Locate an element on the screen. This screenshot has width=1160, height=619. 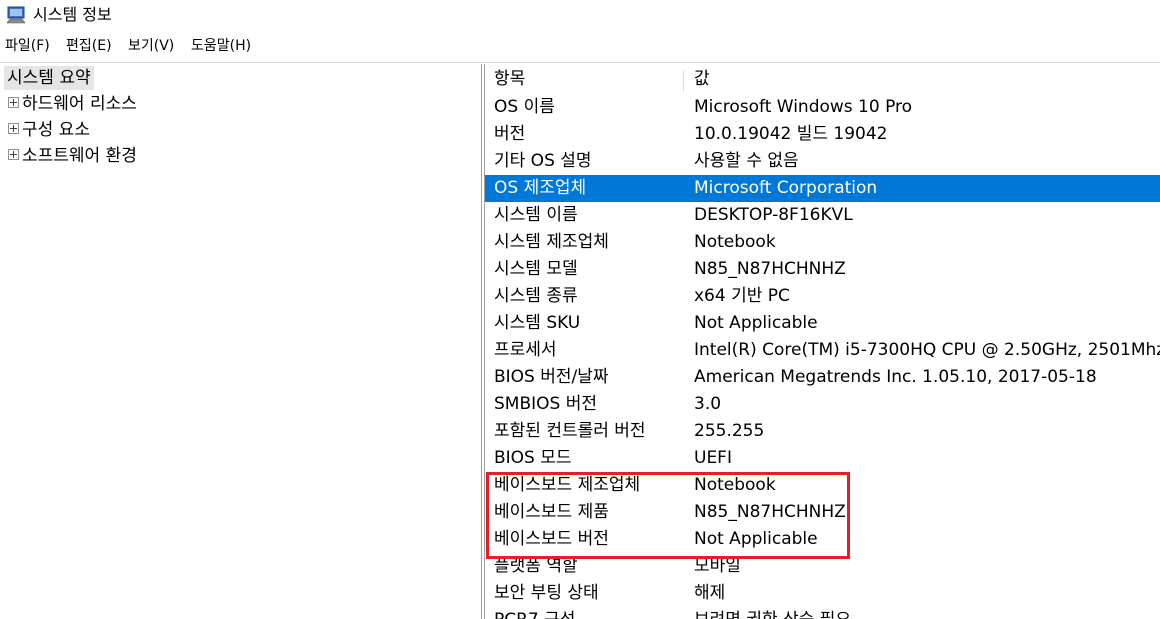
column-divider is located at coordinates (683, 81).